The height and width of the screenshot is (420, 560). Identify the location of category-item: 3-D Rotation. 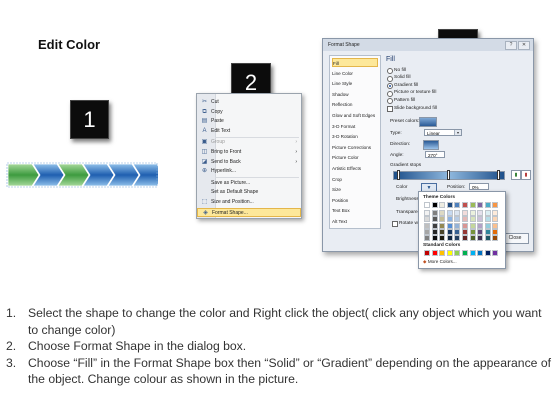
(355, 136).